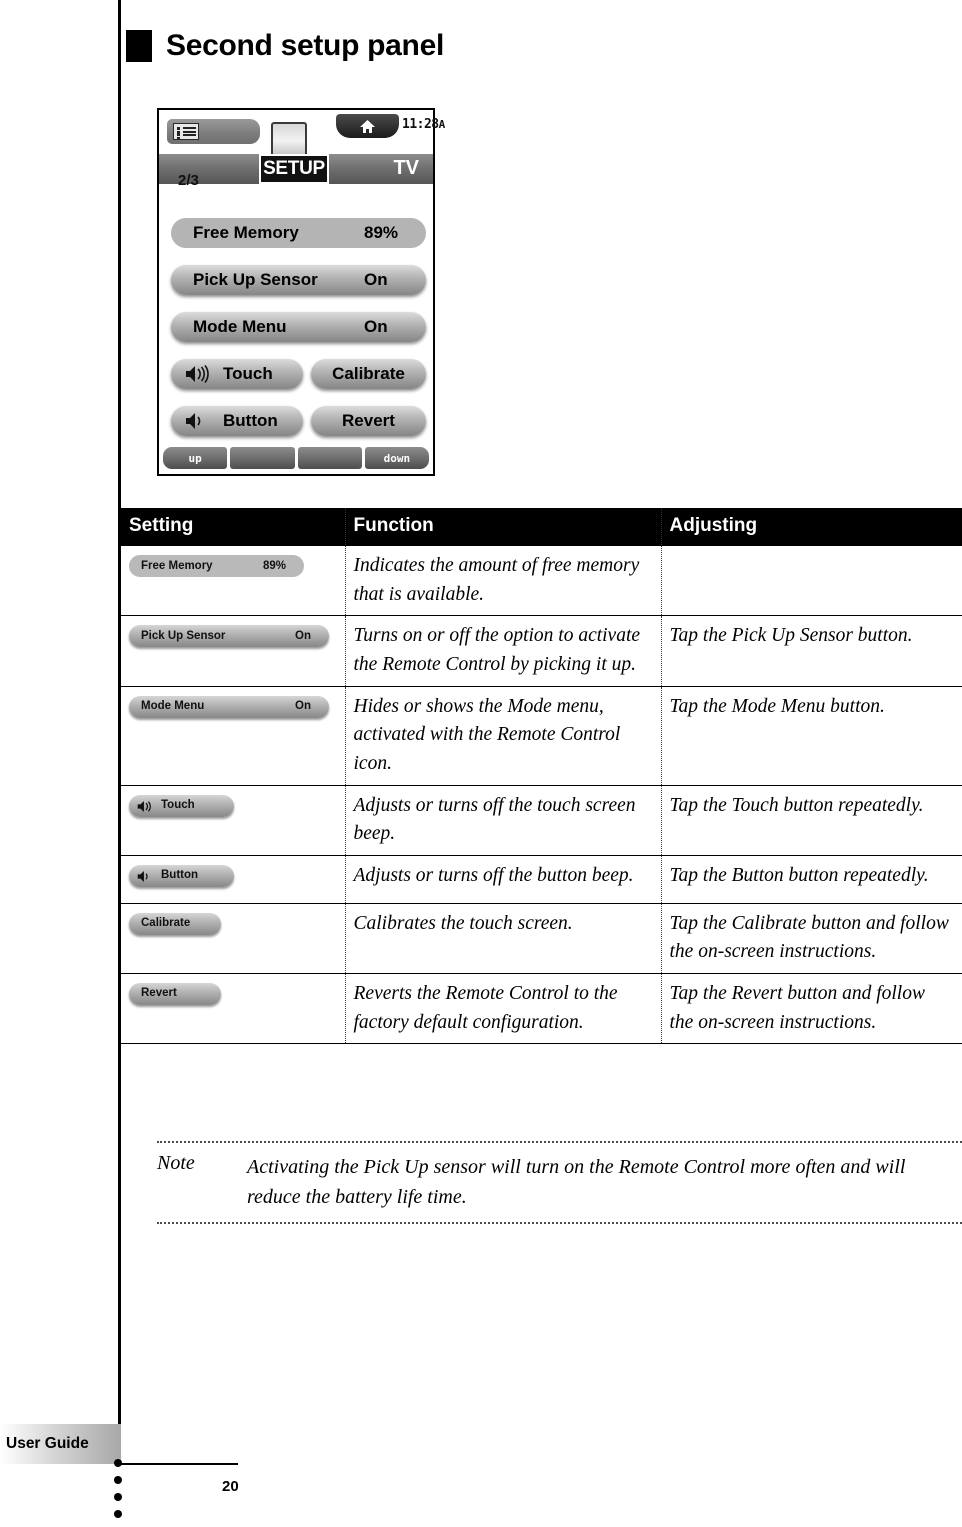  Describe the element at coordinates (420, 124) in the screenshot. I see `clock-time: 11:28` at that location.